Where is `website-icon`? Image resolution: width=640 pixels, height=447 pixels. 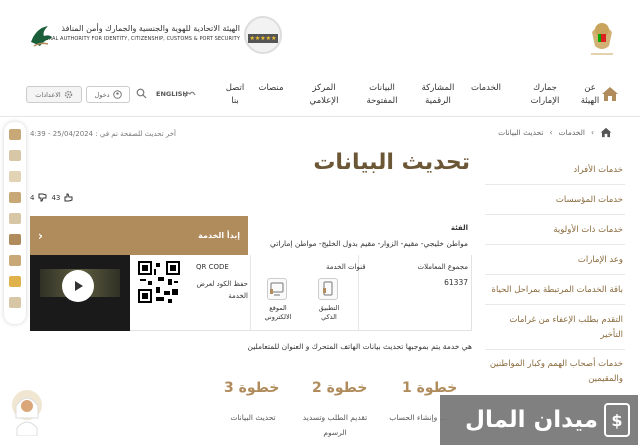 website-icon is located at coordinates (277, 289).